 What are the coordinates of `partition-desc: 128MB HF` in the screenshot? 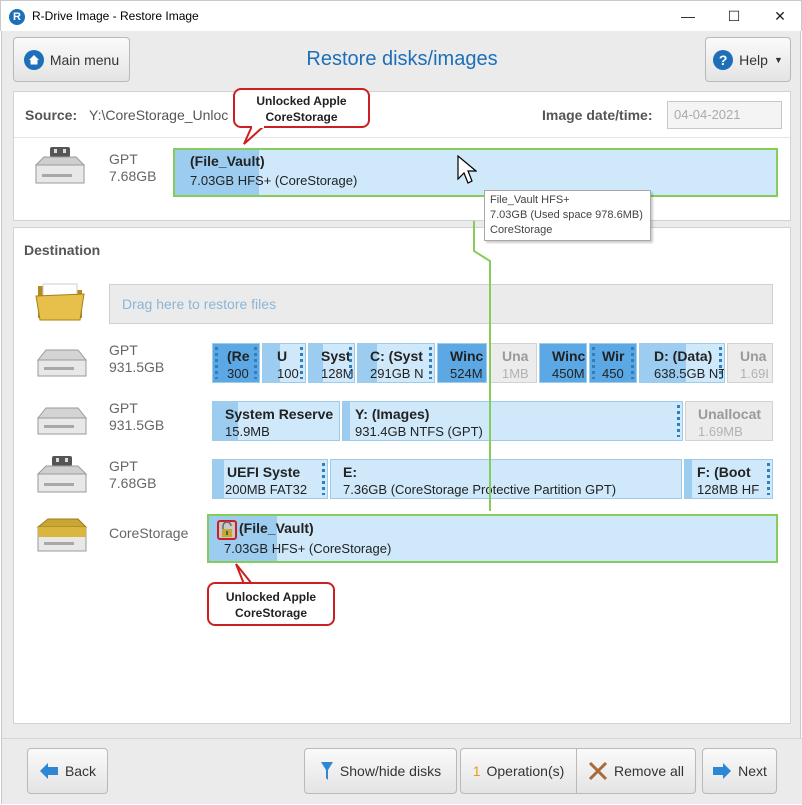 It's located at (728, 489).